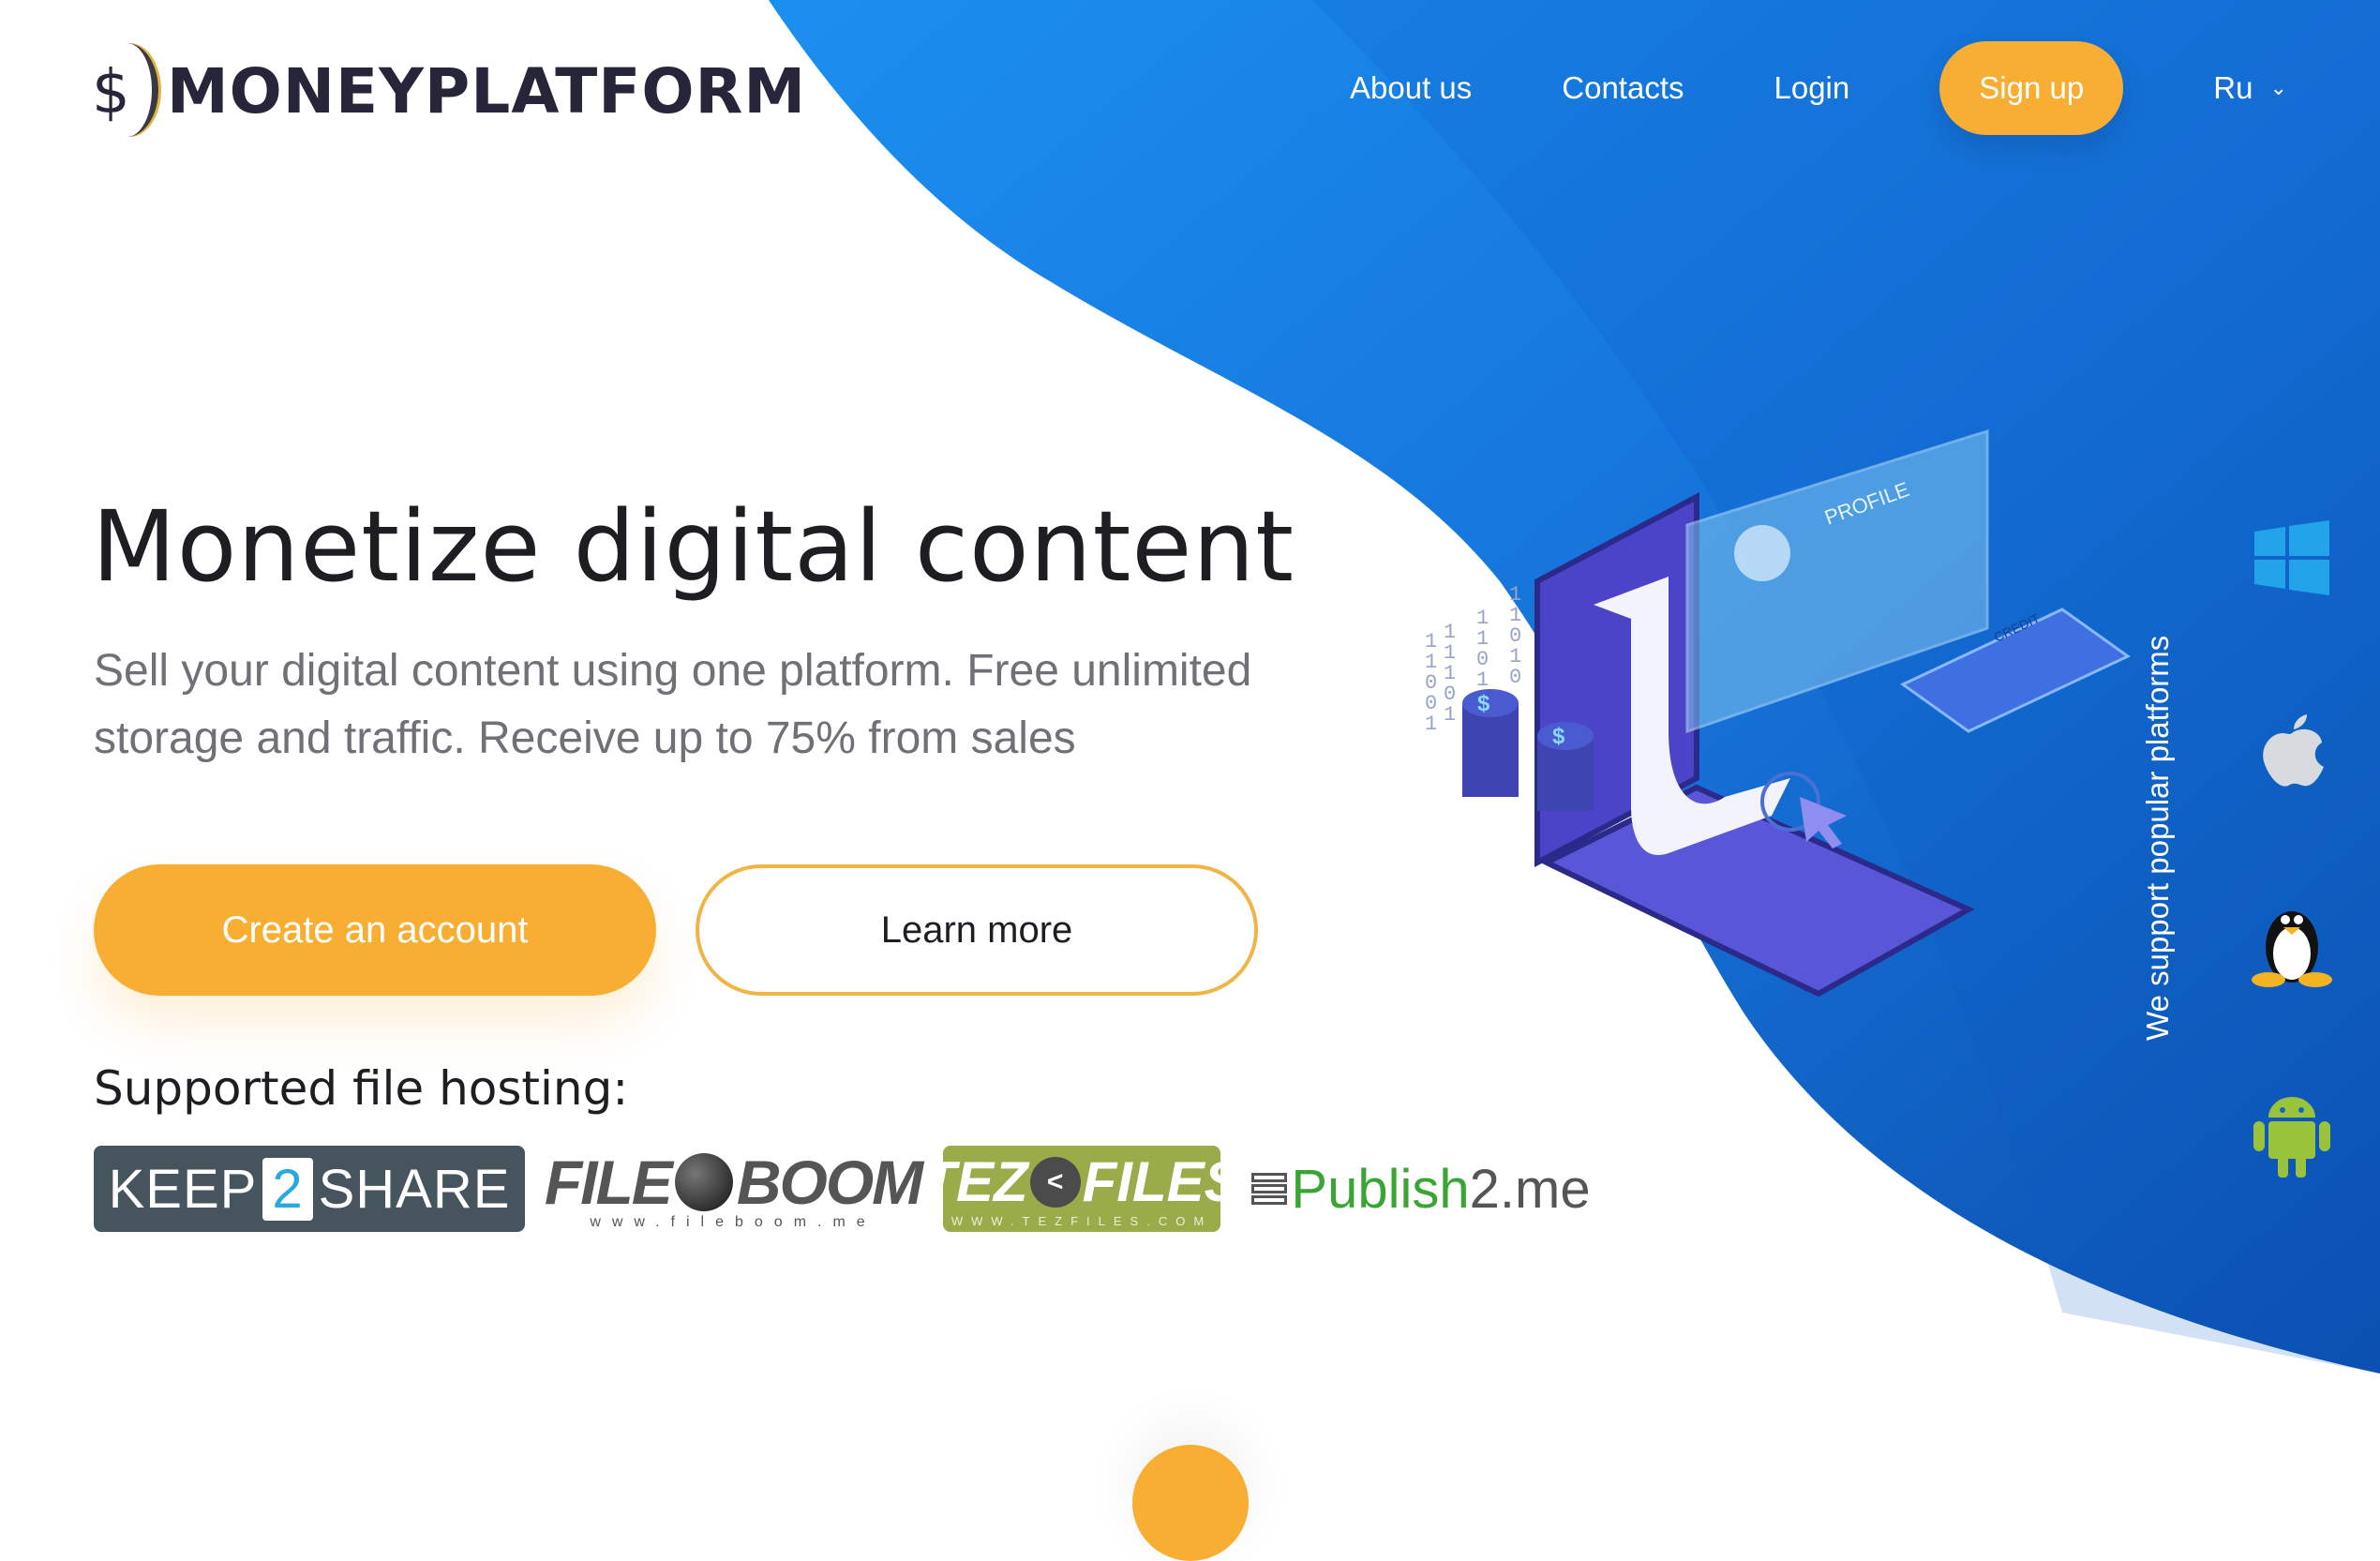 This screenshot has width=2380, height=1561. What do you see at coordinates (1623, 88) in the screenshot?
I see `nav-contacts: Contacts` at bounding box center [1623, 88].